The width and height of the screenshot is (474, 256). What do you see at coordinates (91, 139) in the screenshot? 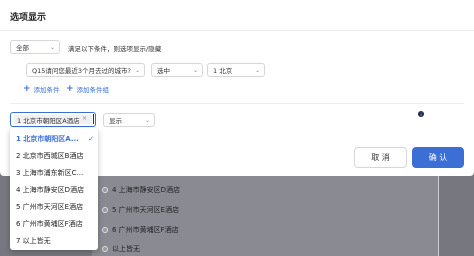
I see `check-icon: ✓` at bounding box center [91, 139].